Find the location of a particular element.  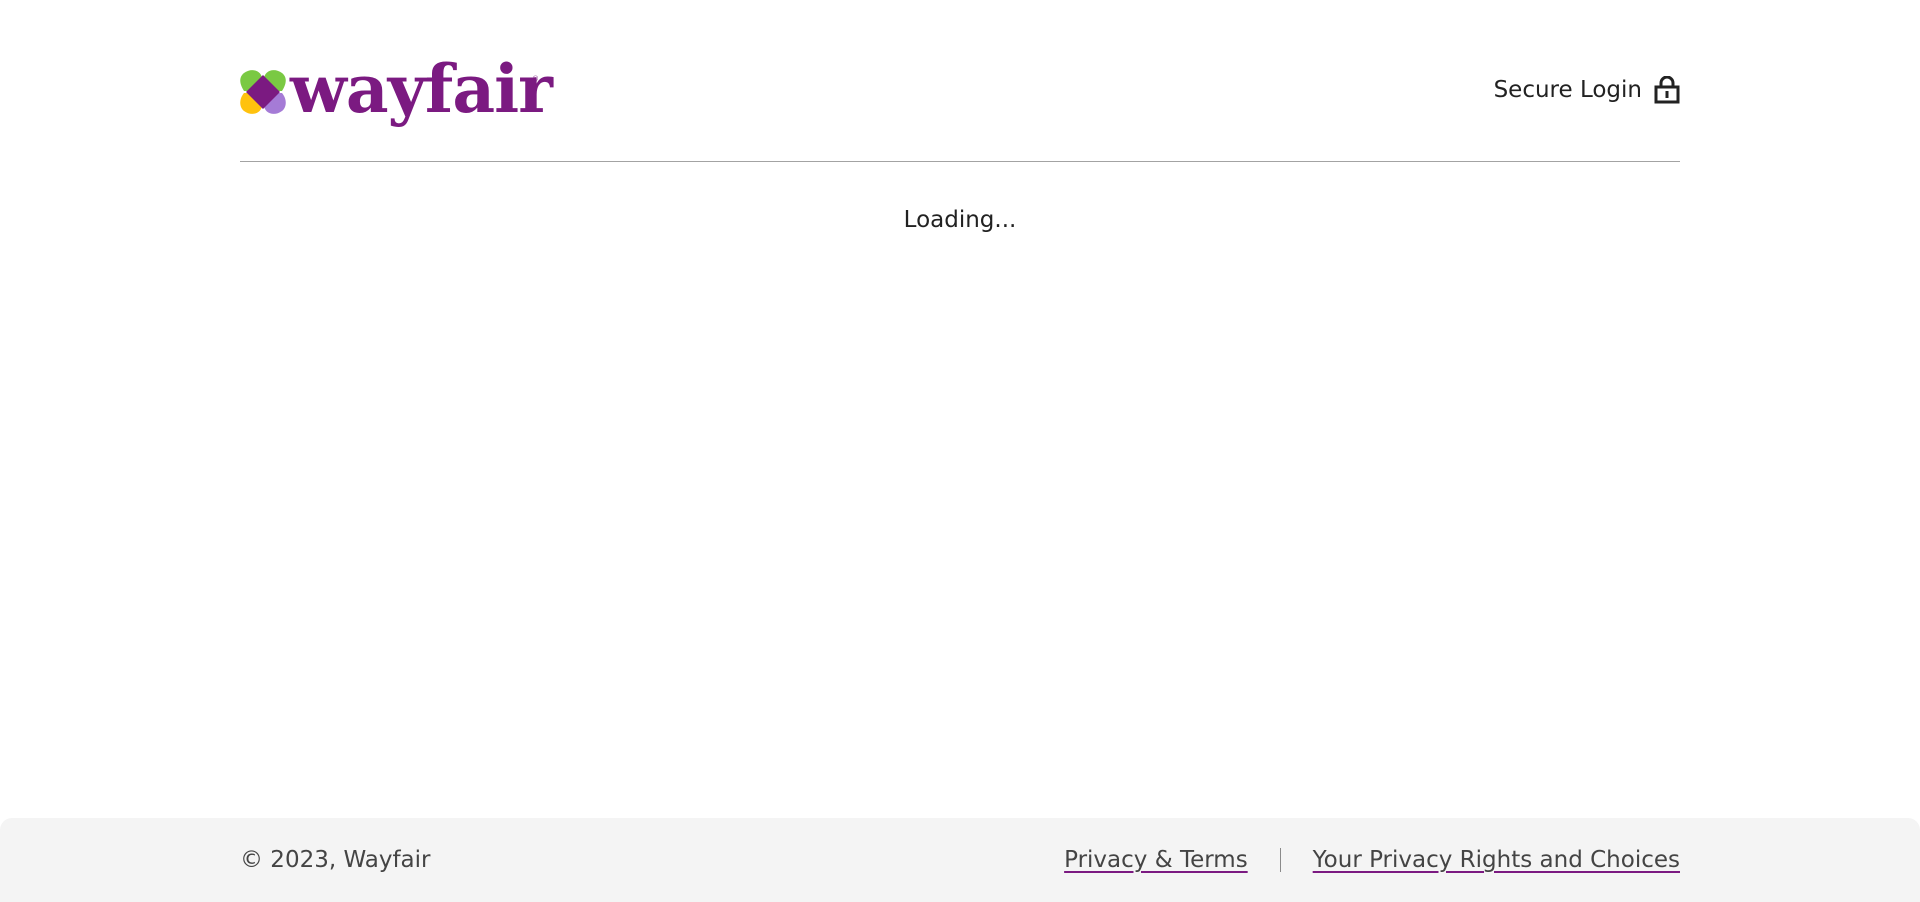

header-divider is located at coordinates (960, 161).